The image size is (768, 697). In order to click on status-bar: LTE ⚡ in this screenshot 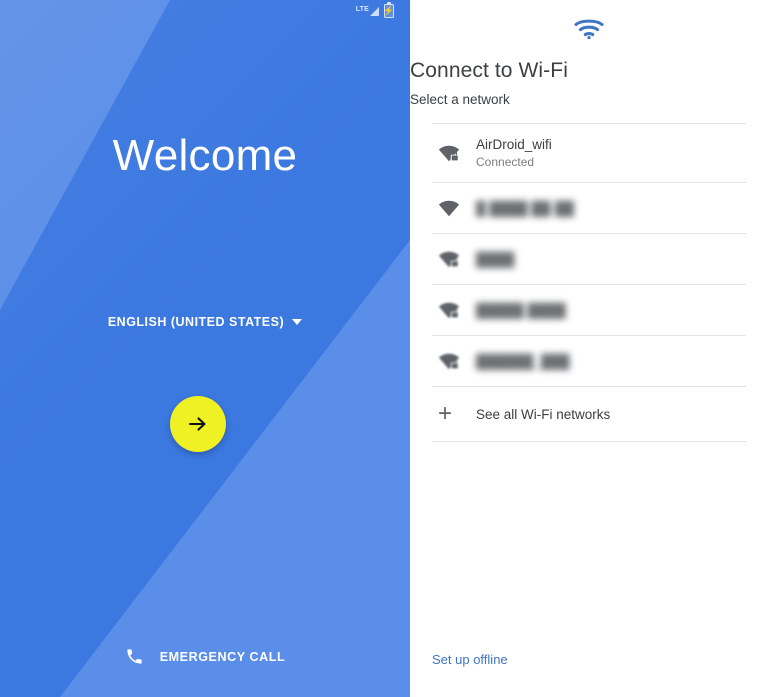, I will do `click(205, 11)`.